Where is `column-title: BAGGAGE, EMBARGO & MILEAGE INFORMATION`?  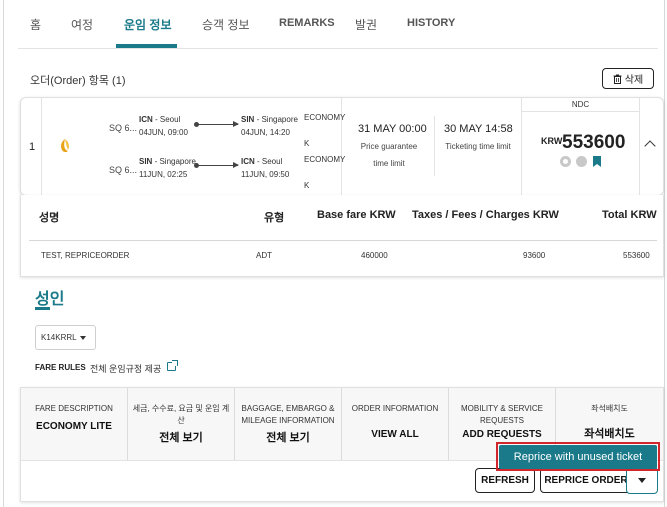 column-title: BAGGAGE, EMBARGO & MILEAGE INFORMATION is located at coordinates (288, 414).